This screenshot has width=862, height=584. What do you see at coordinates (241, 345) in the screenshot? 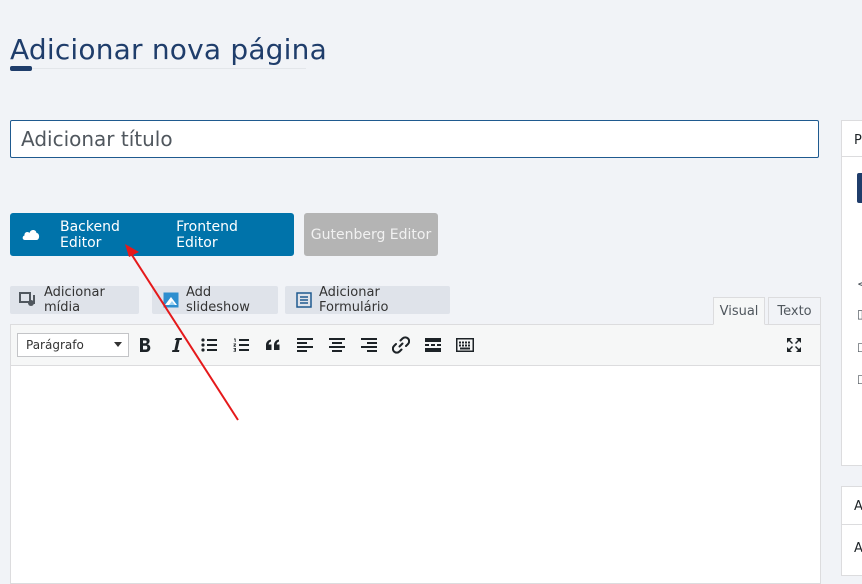
I see `numbered-list-icon` at bounding box center [241, 345].